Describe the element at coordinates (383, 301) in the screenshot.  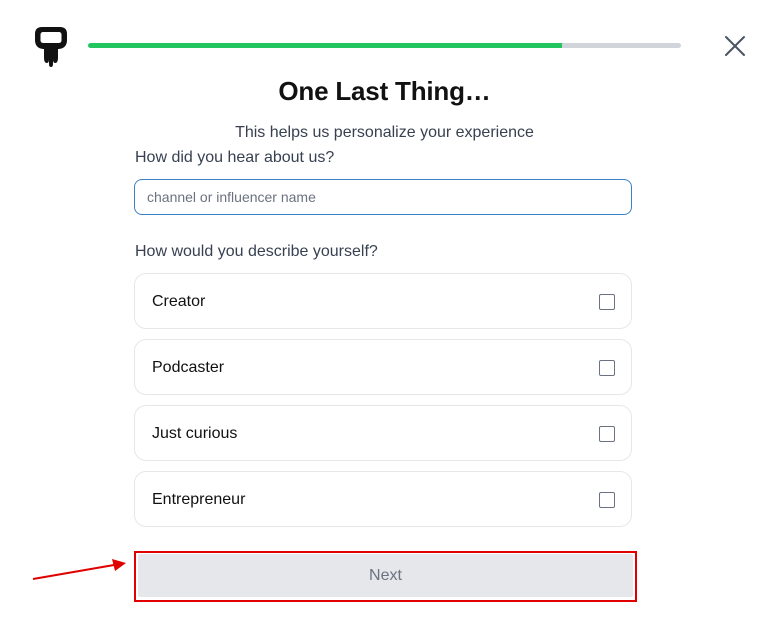
I see `option-creator: Creator` at that location.